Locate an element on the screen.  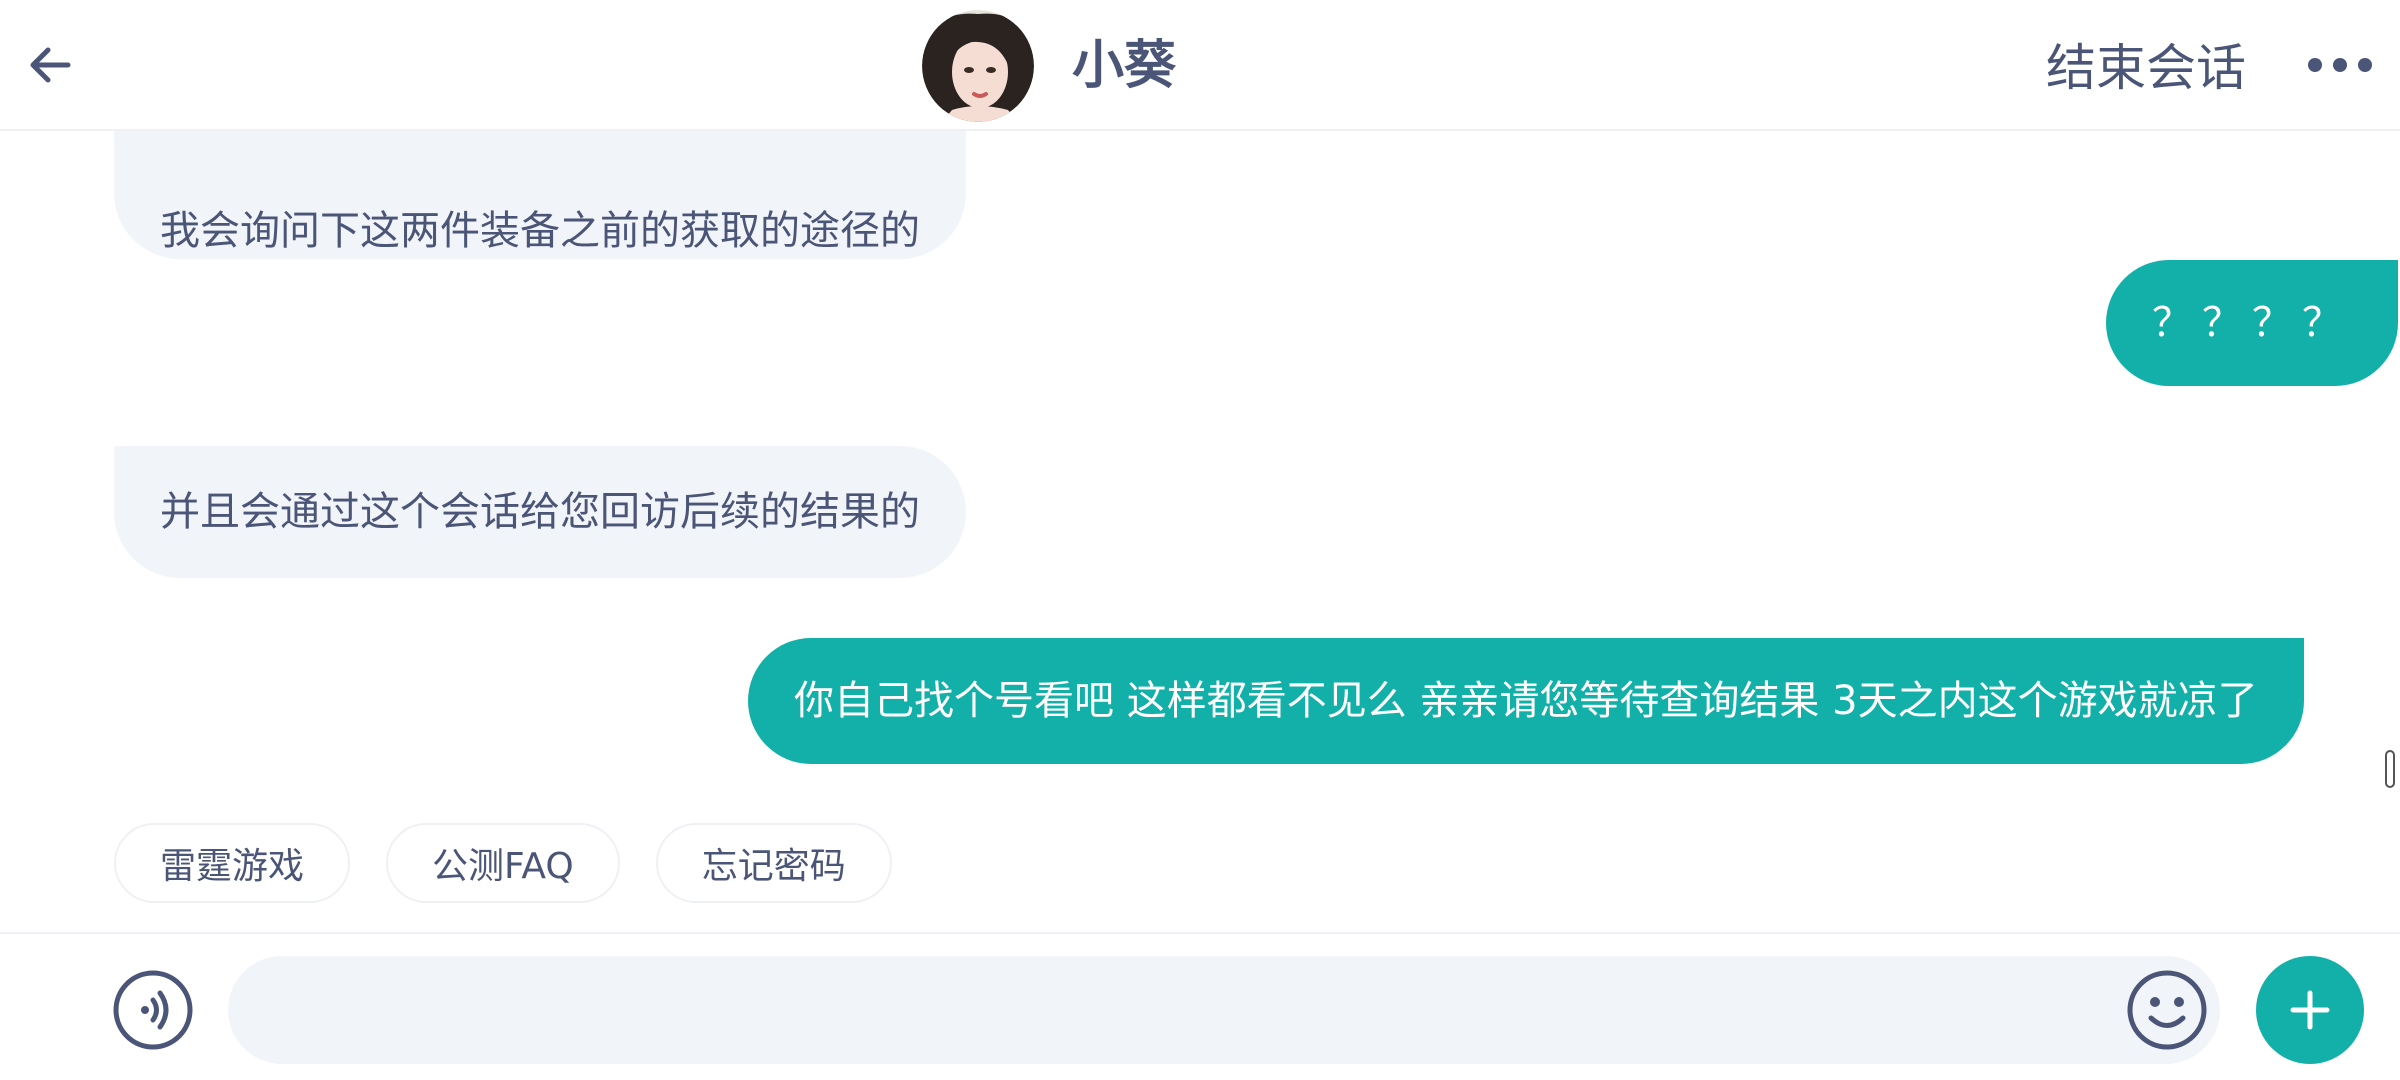
emoji-button is located at coordinates (2167, 1010).